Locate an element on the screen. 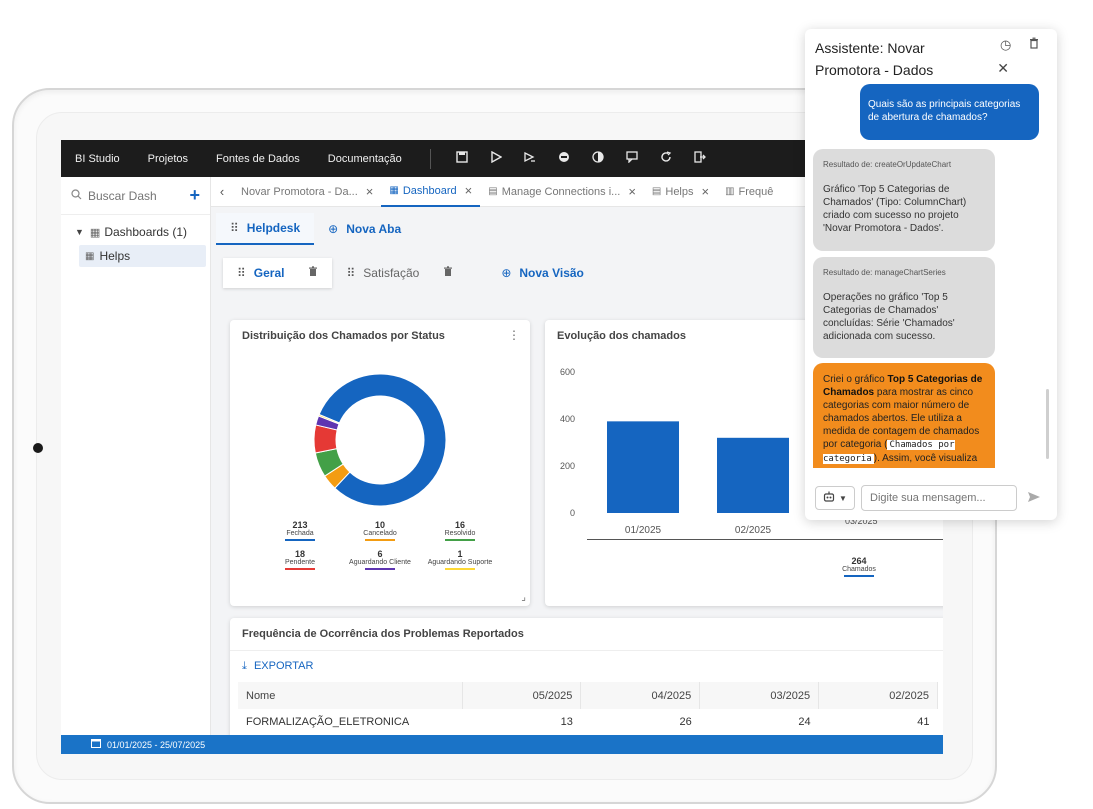 Image resolution: width=1093 pixels, height=809 pixels. play-icon is located at coordinates (496, 158).